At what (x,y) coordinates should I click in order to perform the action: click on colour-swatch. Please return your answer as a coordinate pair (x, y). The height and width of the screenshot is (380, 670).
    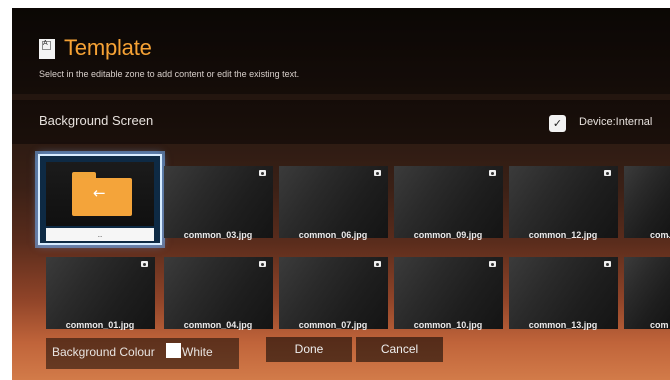
    Looking at the image, I should click on (173, 350).